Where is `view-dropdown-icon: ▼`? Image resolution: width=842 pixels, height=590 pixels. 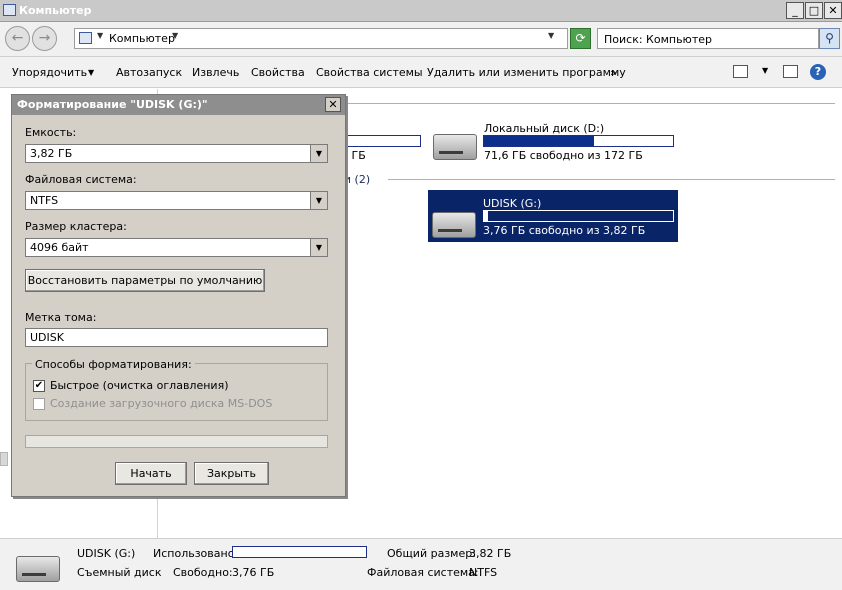 view-dropdown-icon: ▼ is located at coordinates (765, 70).